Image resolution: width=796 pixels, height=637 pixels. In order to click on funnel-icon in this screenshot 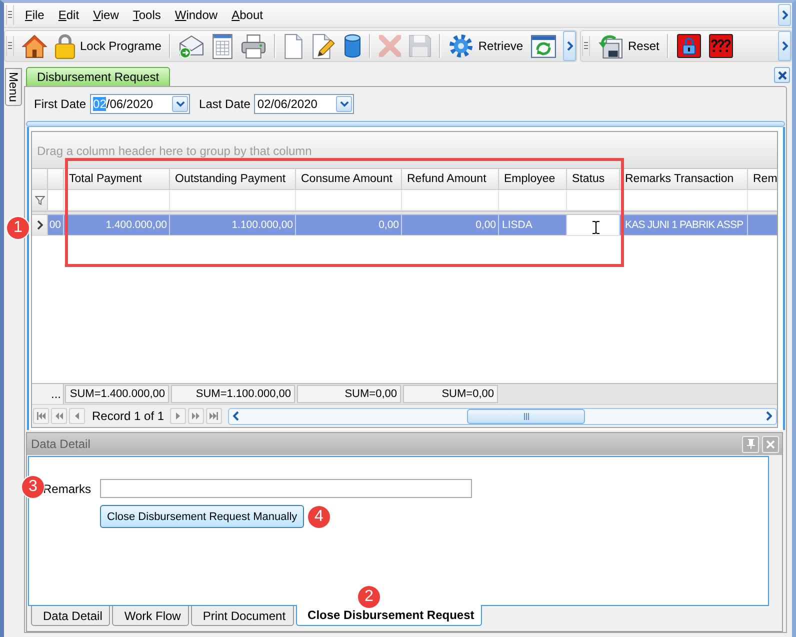, I will do `click(39, 200)`.